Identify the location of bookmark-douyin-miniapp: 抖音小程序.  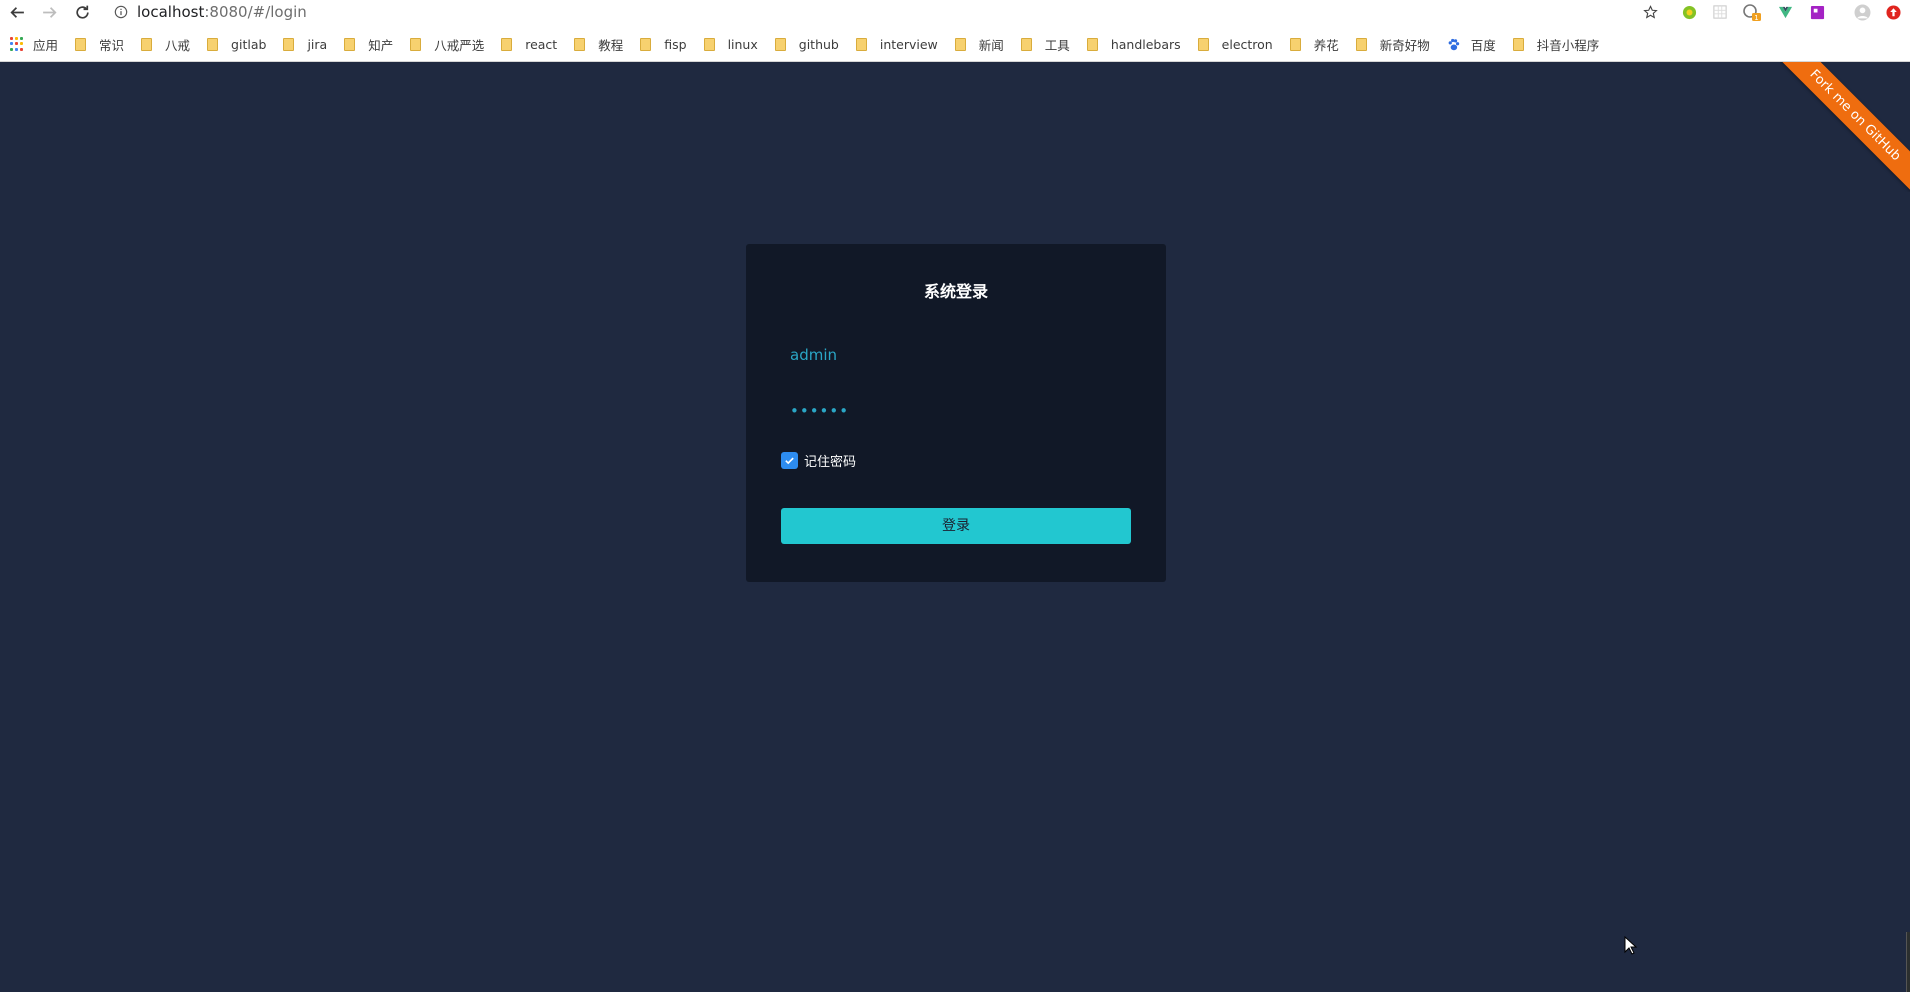
(1556, 44).